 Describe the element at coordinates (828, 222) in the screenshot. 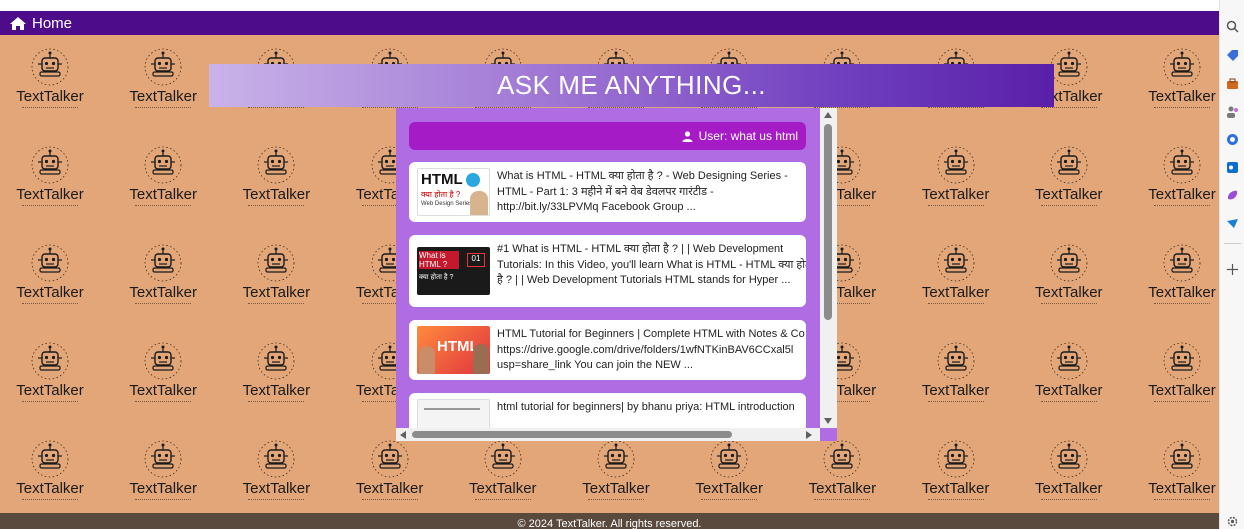

I see `vertical-scroll-thumb` at that location.